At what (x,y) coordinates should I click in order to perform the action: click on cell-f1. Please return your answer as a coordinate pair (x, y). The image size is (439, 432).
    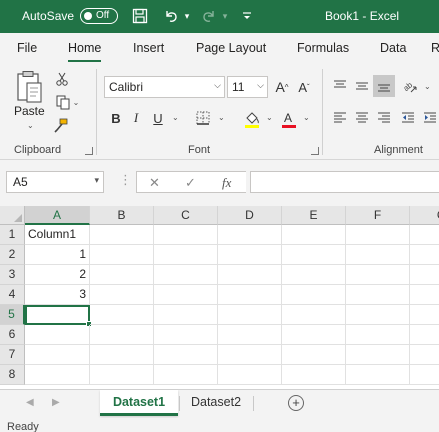
    Looking at the image, I should click on (378, 235).